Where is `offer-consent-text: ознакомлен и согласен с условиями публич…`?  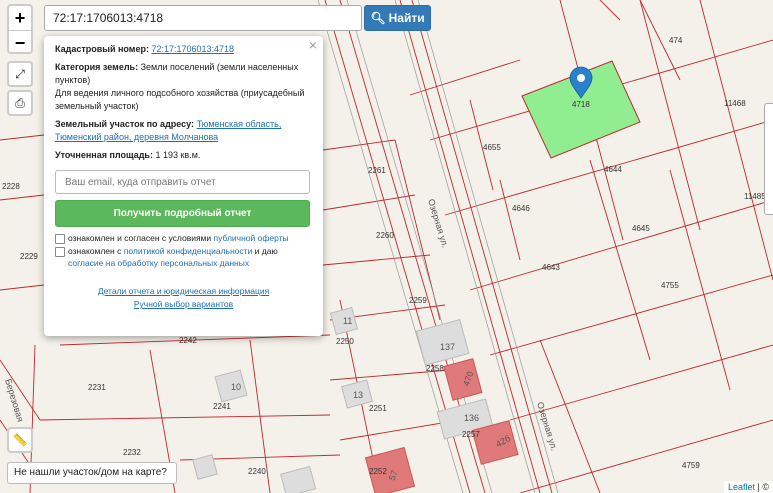
offer-consent-text: ознакомлен и согласен с условиями публич… is located at coordinates (178, 238).